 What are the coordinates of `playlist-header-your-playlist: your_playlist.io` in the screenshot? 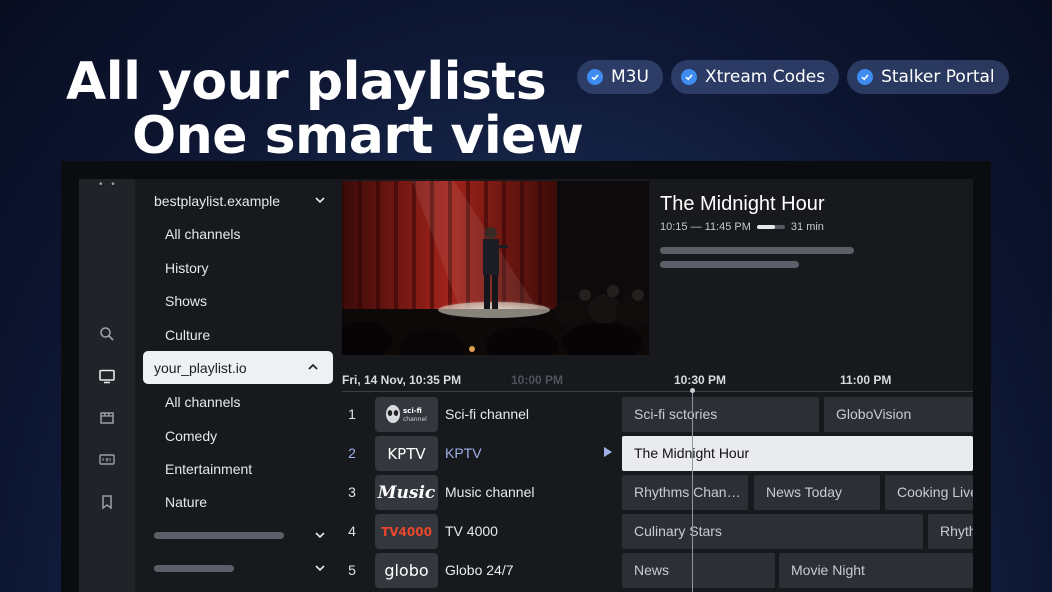 It's located at (238, 367).